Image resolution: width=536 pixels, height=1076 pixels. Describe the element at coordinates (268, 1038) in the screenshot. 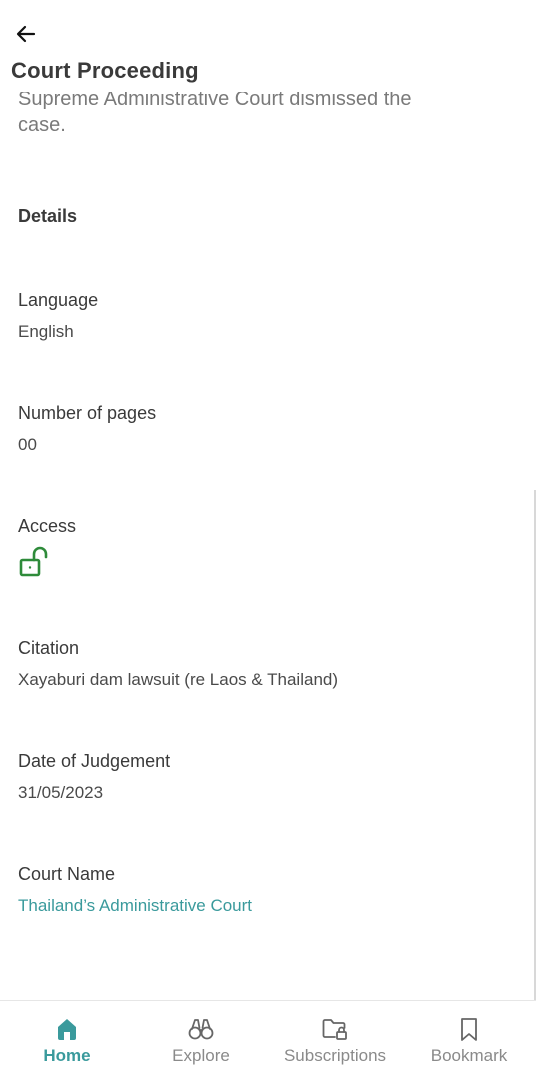

I see `bottom-navigation: Home Explore Subscriptions Bookmark` at that location.